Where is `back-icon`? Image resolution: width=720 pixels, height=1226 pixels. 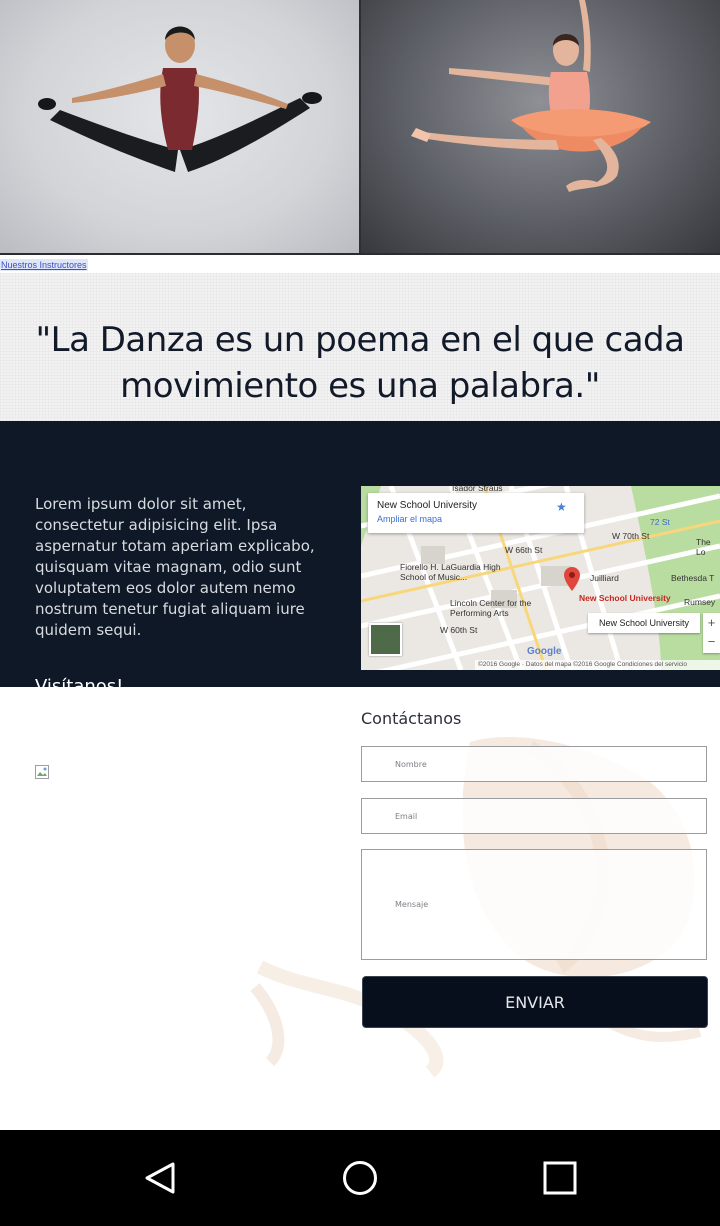 back-icon is located at coordinates (160, 1178).